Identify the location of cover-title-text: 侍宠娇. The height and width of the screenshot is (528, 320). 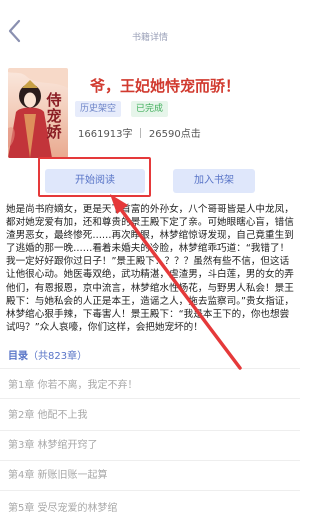
(54, 116).